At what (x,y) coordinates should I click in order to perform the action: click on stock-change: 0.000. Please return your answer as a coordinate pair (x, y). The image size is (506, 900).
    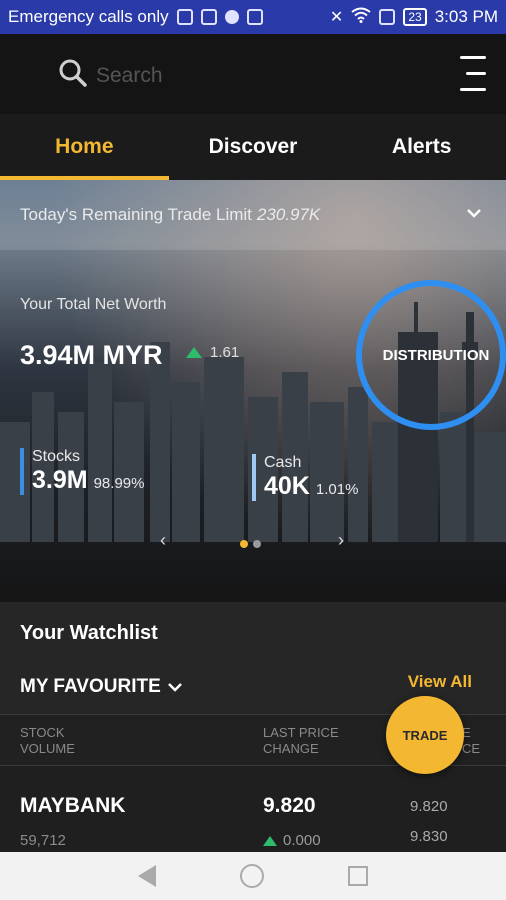
    Looking at the image, I should click on (292, 840).